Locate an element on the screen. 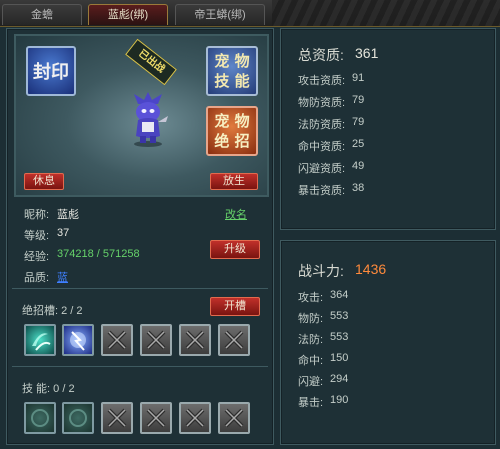  combat-dodge-value: 294 is located at coordinates (339, 379).